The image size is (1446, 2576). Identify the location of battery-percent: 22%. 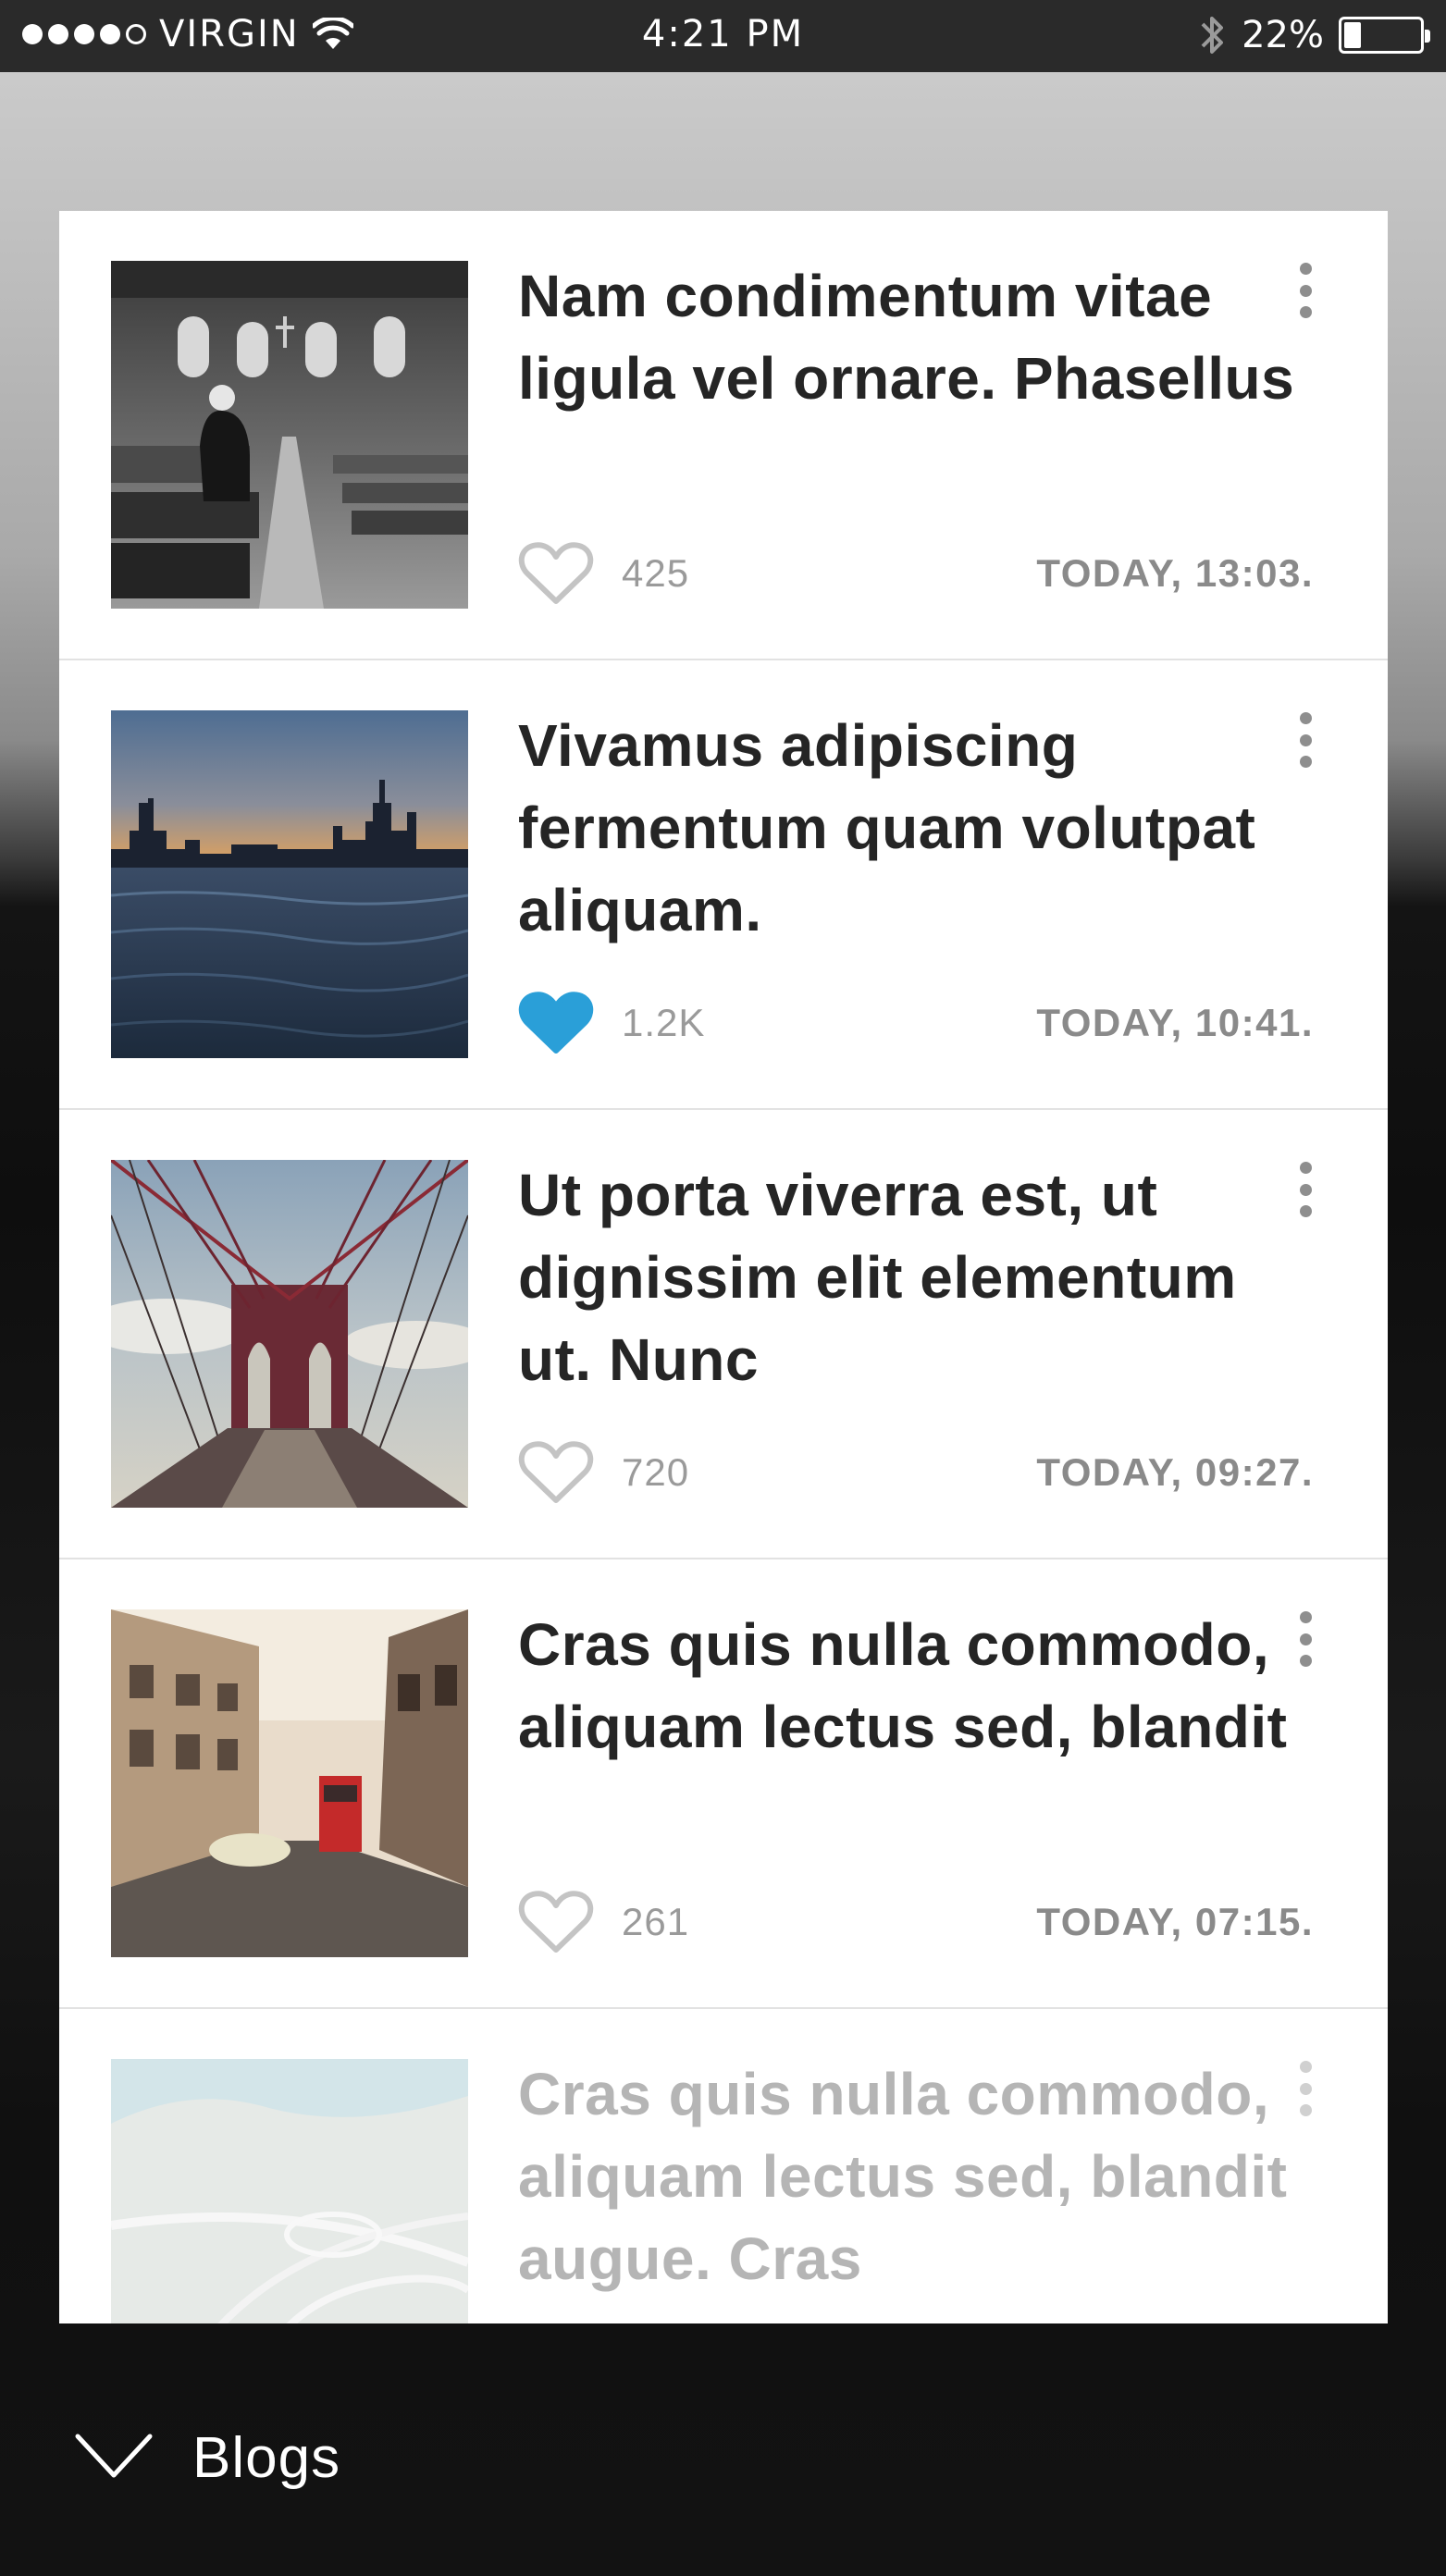
(1283, 35).